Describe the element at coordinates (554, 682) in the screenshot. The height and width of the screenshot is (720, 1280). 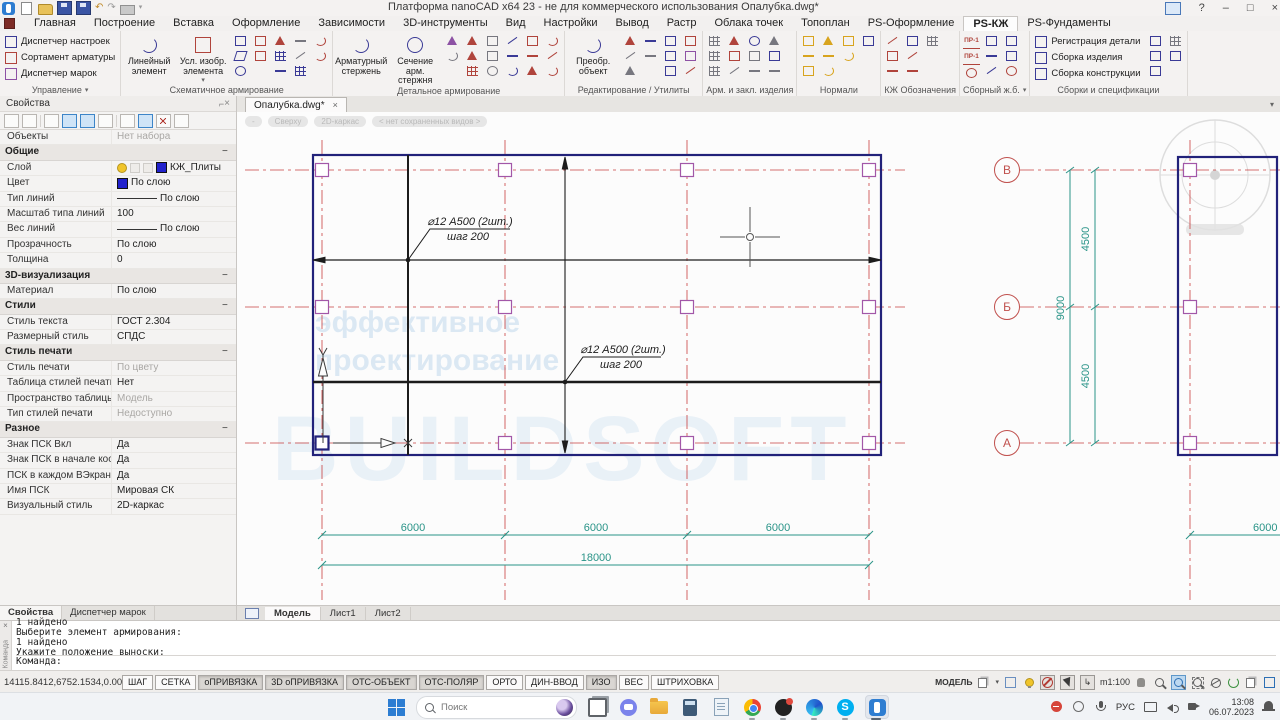
I see `status-toggle-ДИН-ВВОД: ДИН-ВВОД` at that location.